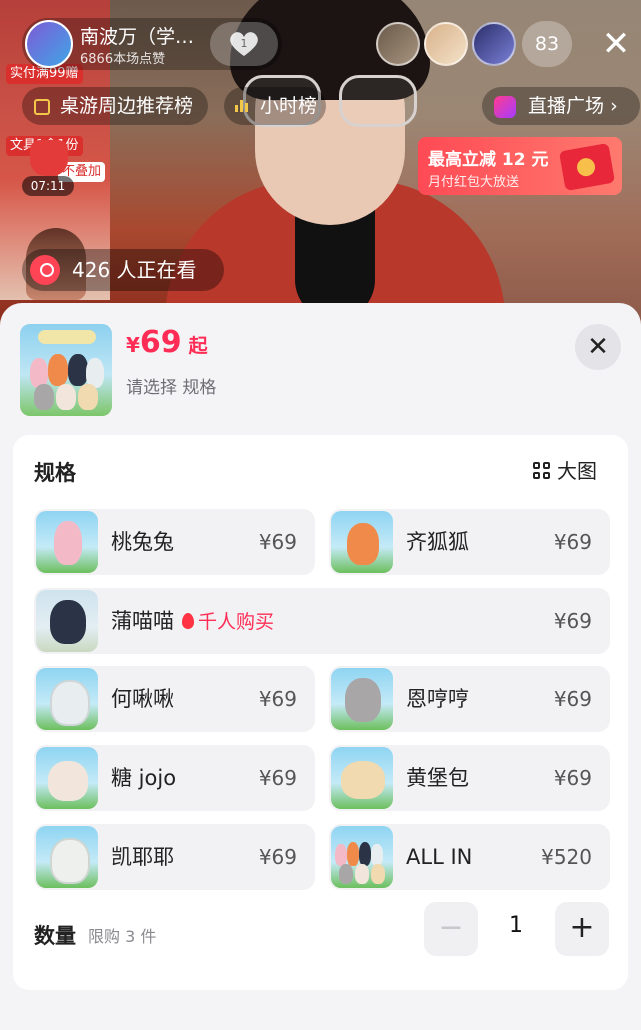  I want to click on like-count: 6866本场点赞, so click(123, 59).